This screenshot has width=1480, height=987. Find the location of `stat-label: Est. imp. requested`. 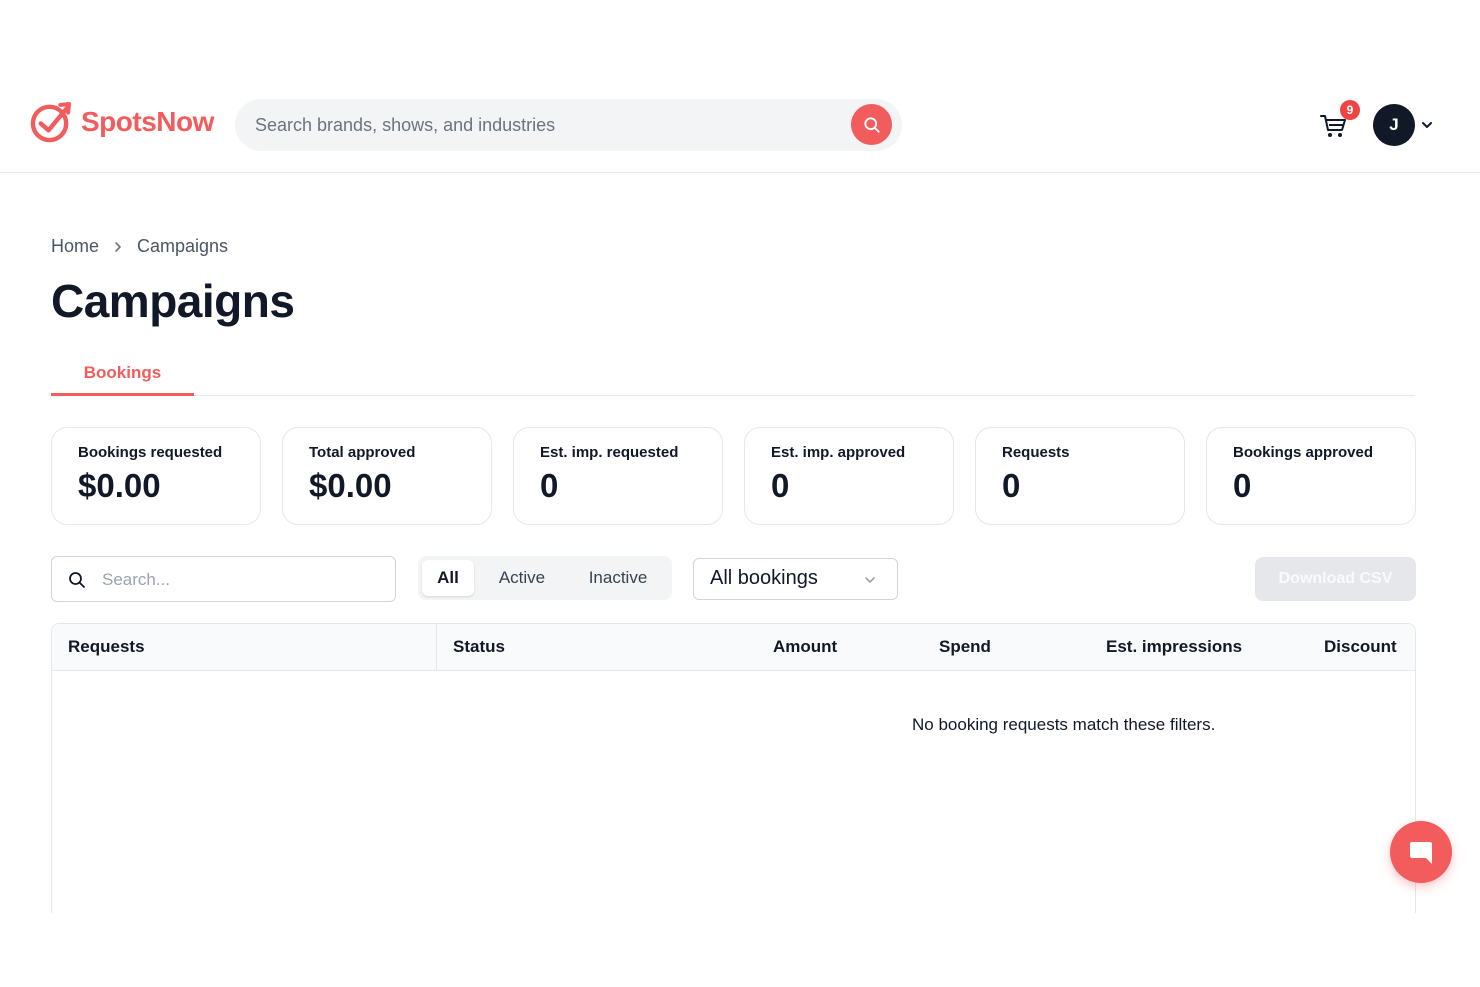

stat-label: Est. imp. requested is located at coordinates (609, 452).